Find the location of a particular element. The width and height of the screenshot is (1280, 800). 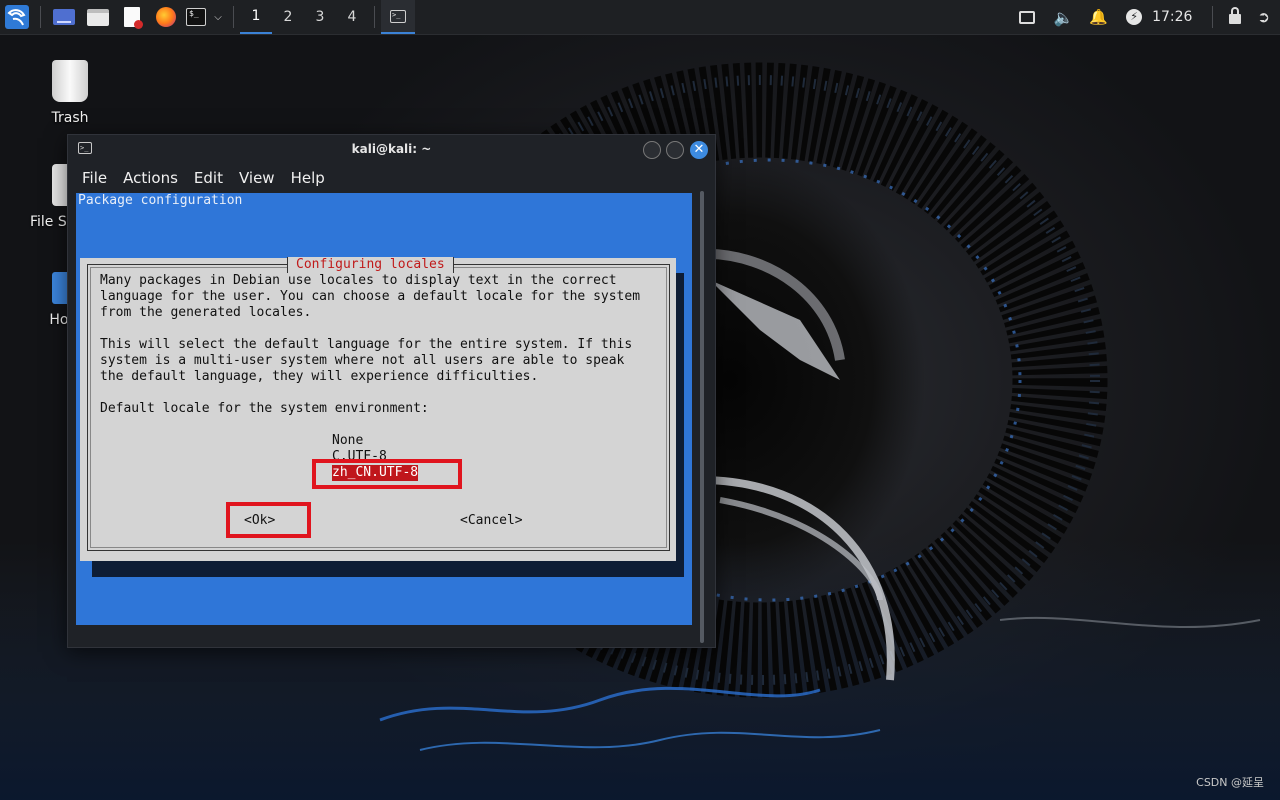

window-titlebar: >_ kali@kali: ~ ✕ is located at coordinates (391, 150).